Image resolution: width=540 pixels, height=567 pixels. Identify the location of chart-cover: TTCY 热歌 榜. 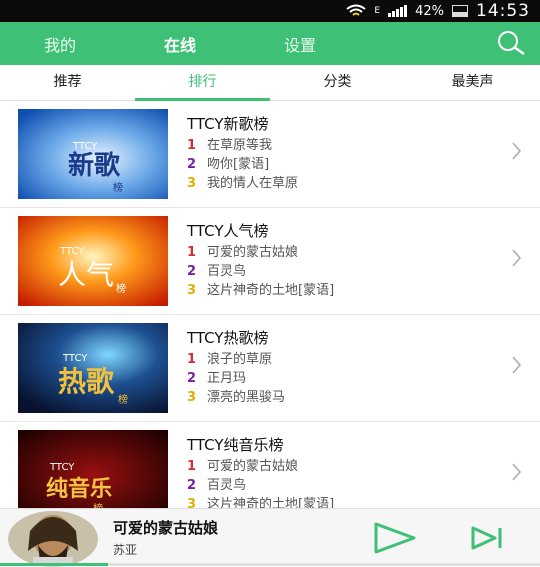
(93, 368).